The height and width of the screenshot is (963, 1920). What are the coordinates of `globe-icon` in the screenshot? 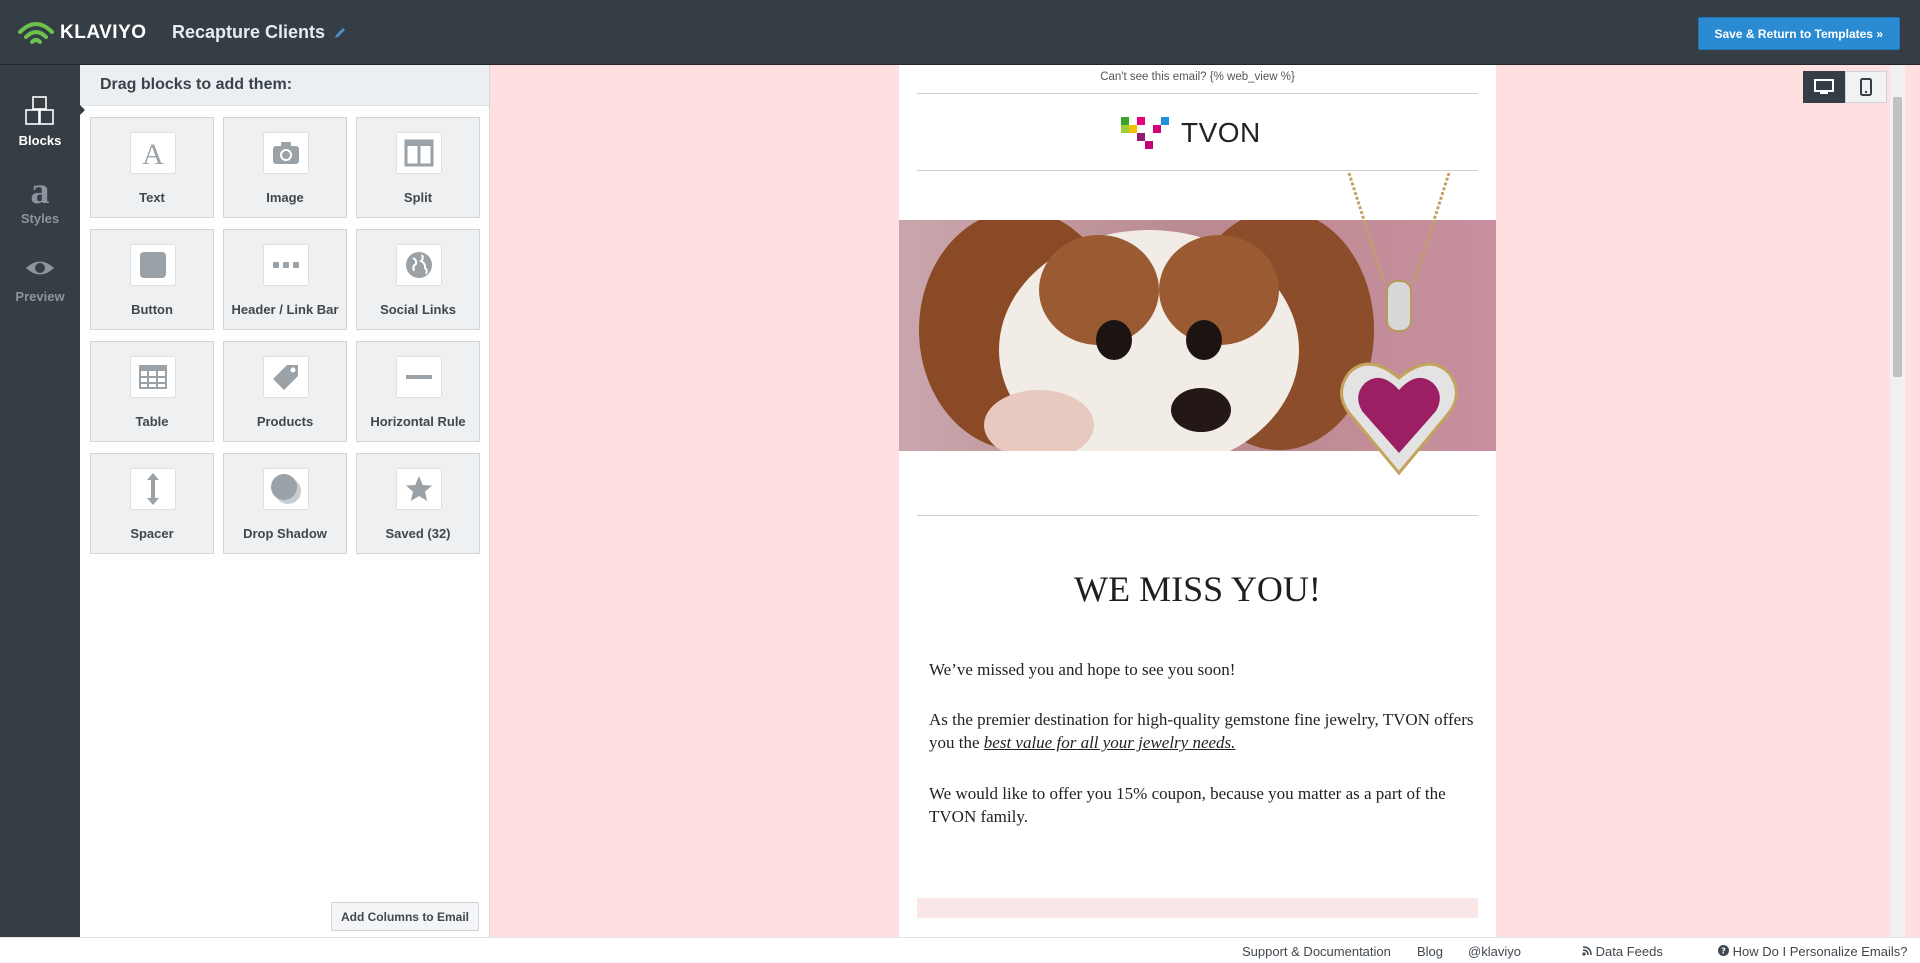 It's located at (419, 265).